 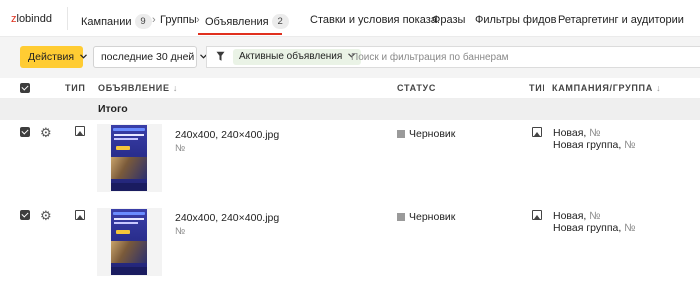 I want to click on breadcrumb-groups: Группы, so click(x=178, y=20).